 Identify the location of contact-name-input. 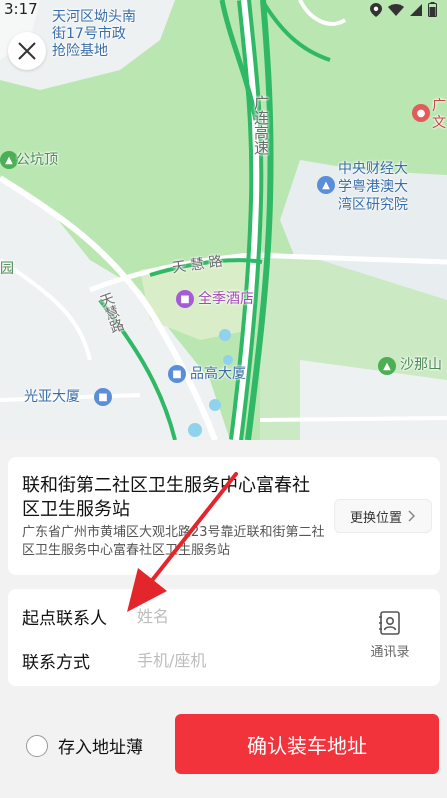
(237, 616).